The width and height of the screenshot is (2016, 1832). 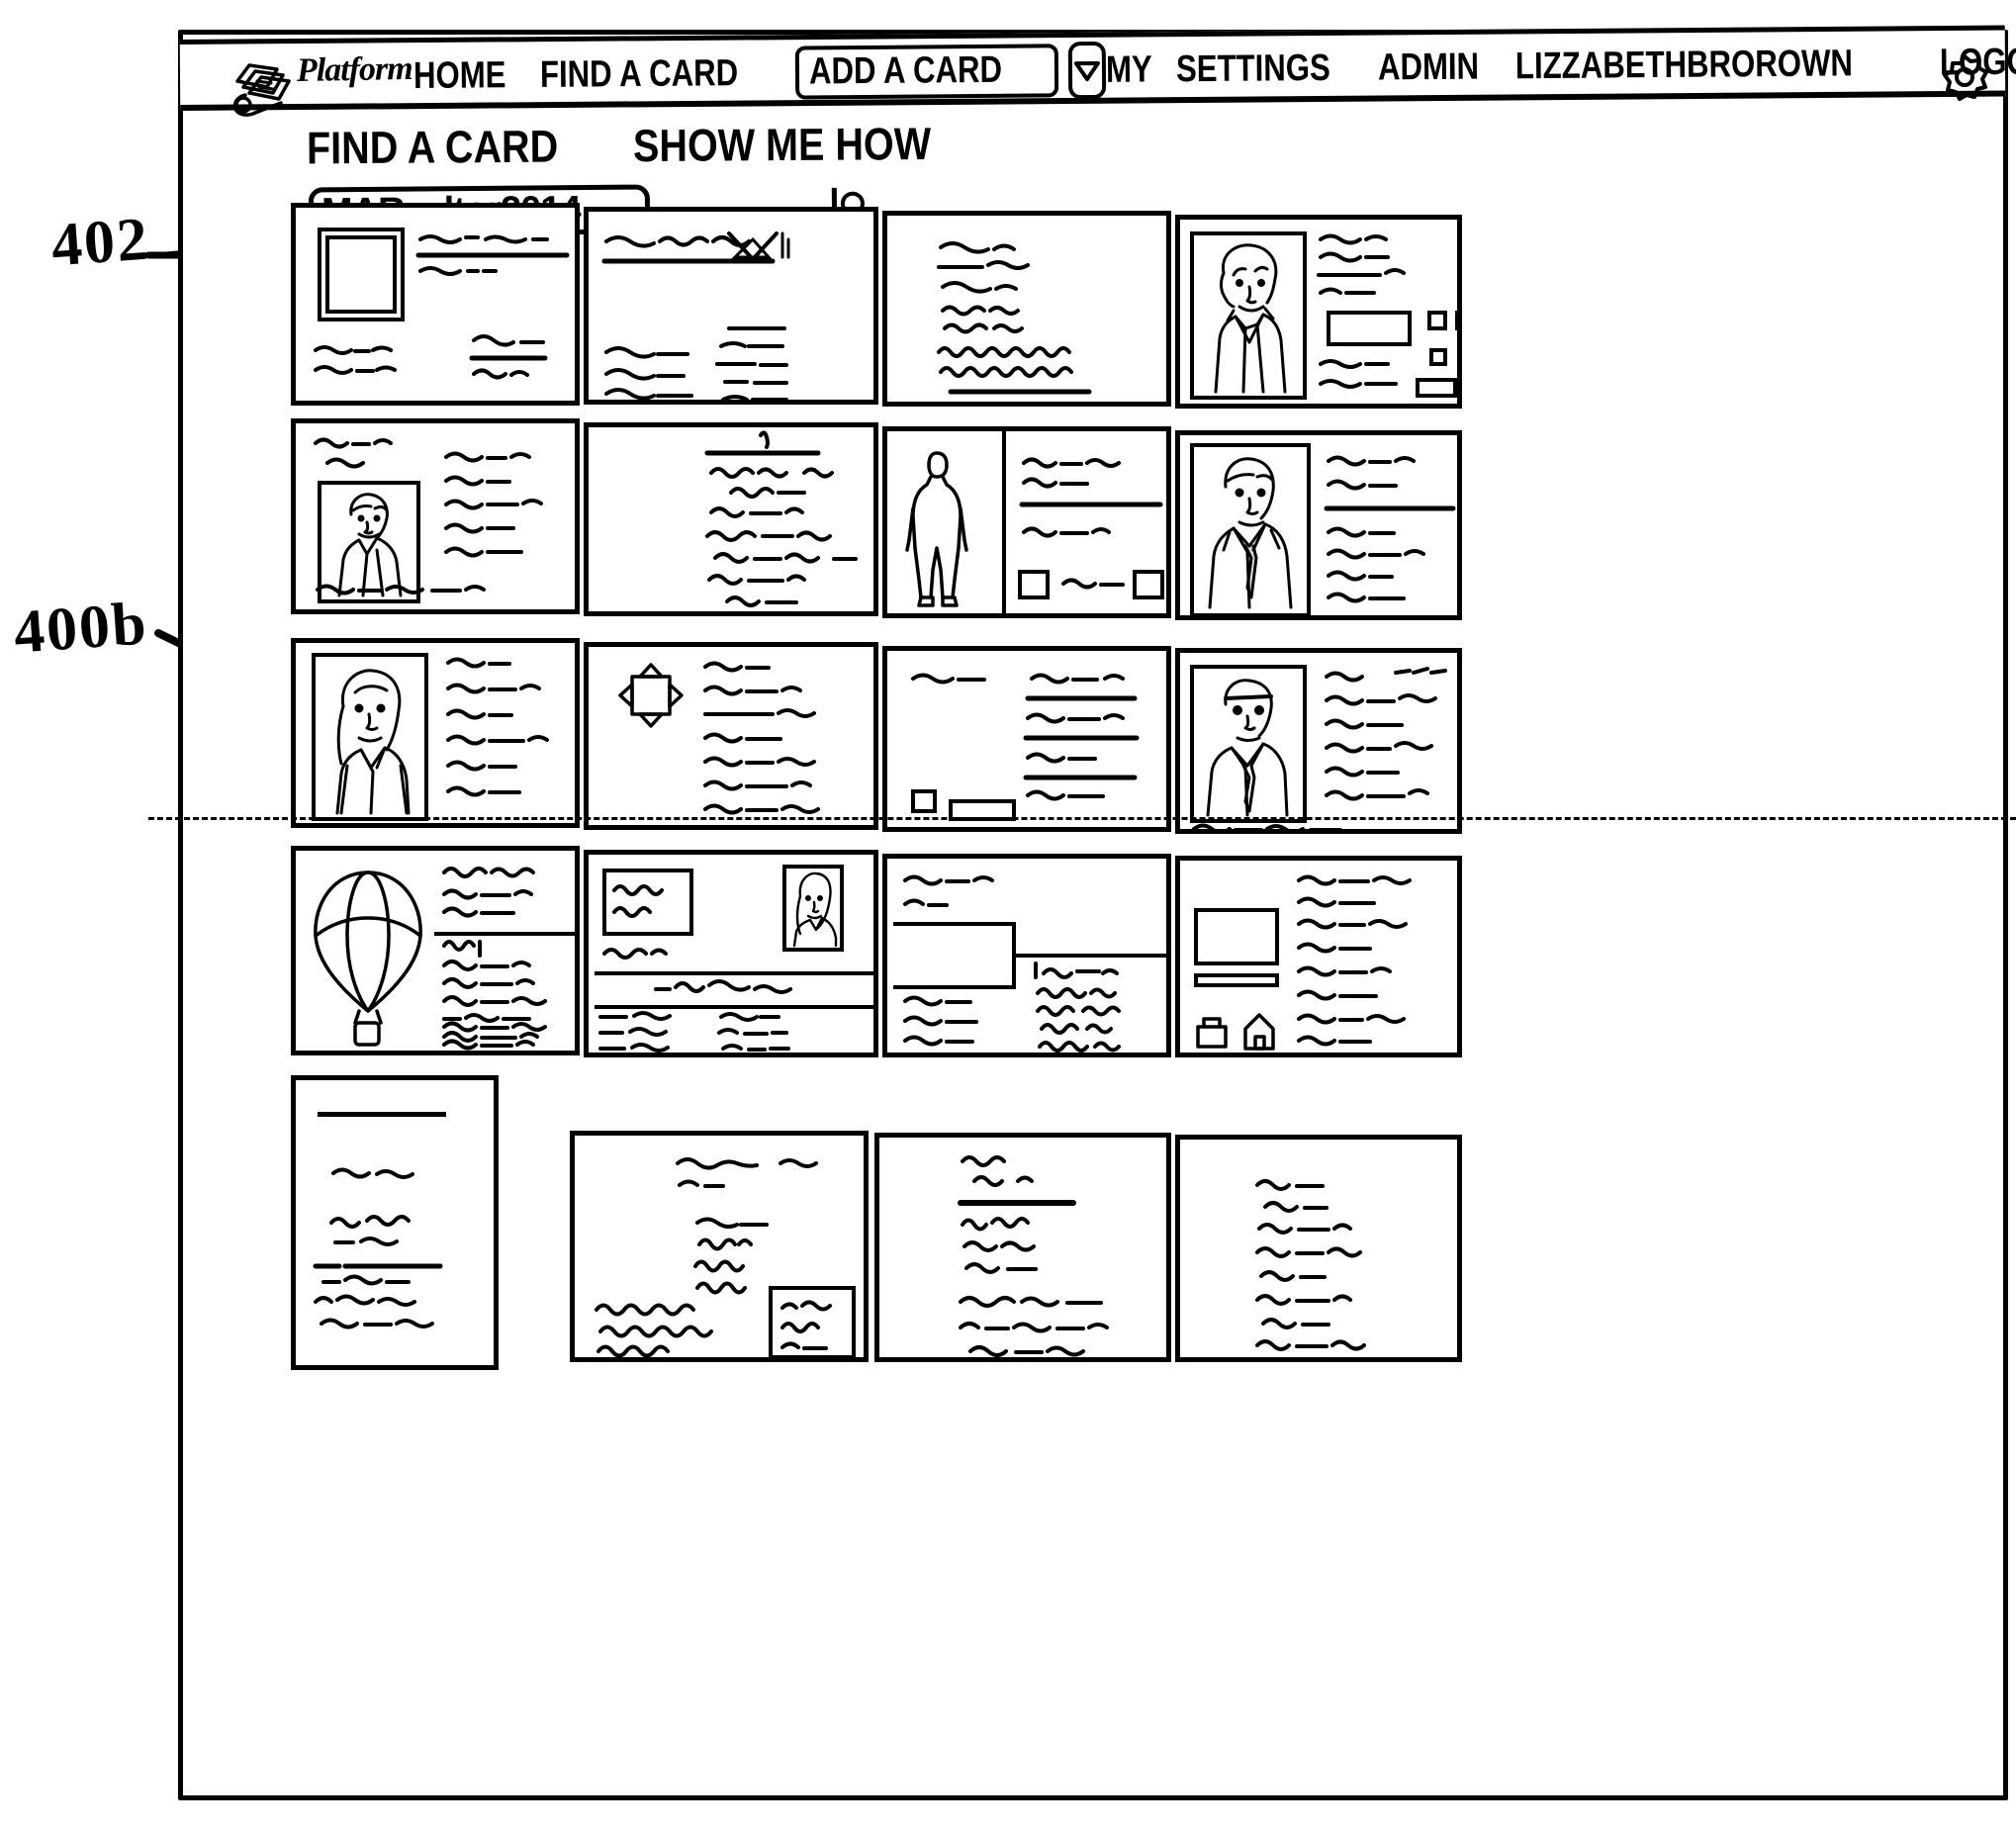 I want to click on keyboard-icon, so click(x=1236, y=980).